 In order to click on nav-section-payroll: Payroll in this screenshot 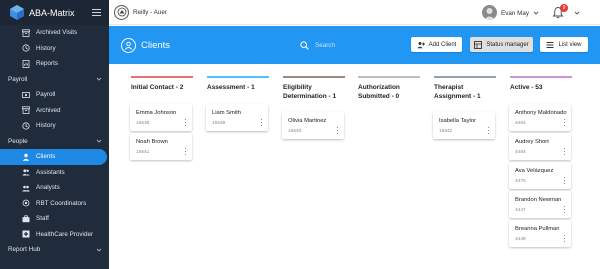, I will do `click(54, 80)`.